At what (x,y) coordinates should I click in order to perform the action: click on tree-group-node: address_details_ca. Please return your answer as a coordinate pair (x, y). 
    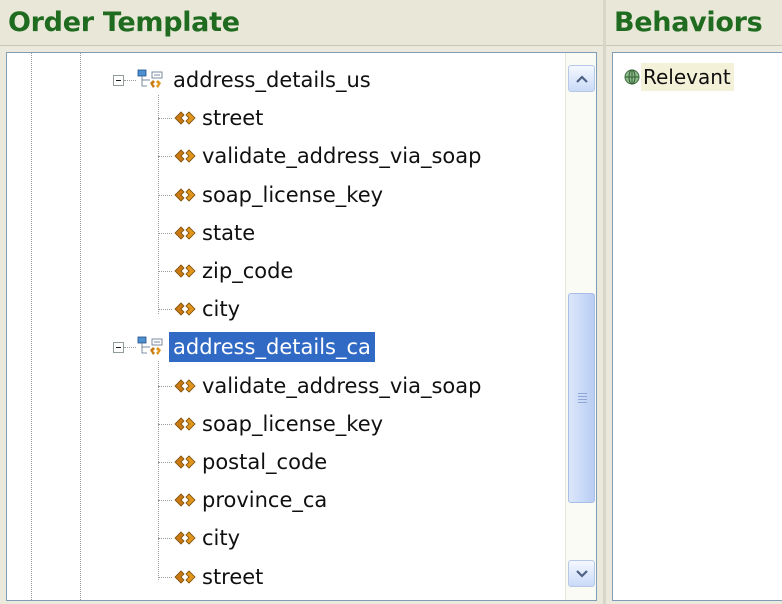
    Looking at the image, I should click on (241, 347).